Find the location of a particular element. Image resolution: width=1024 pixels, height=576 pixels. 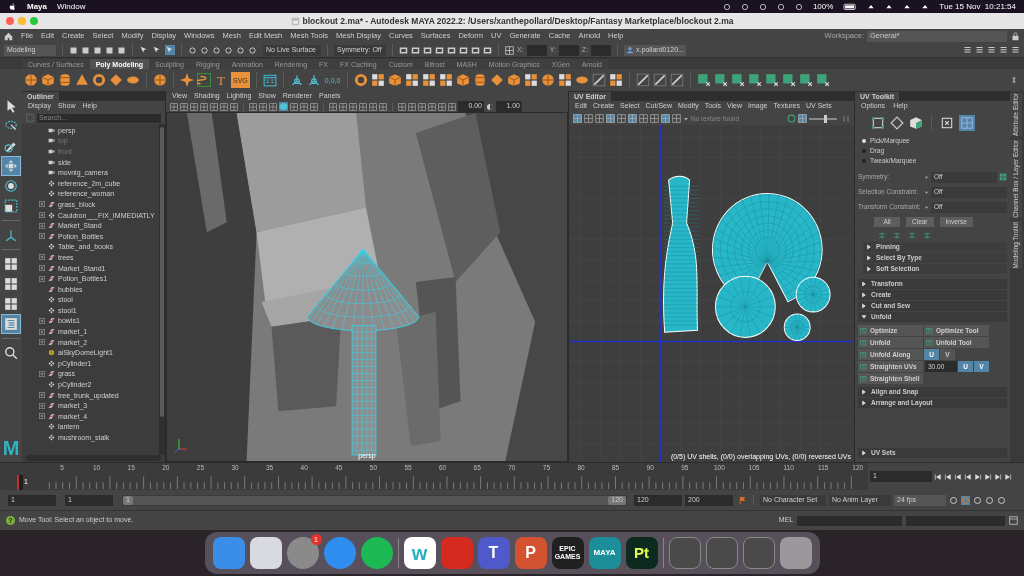

edge-selection-icon is located at coordinates (897, 123).